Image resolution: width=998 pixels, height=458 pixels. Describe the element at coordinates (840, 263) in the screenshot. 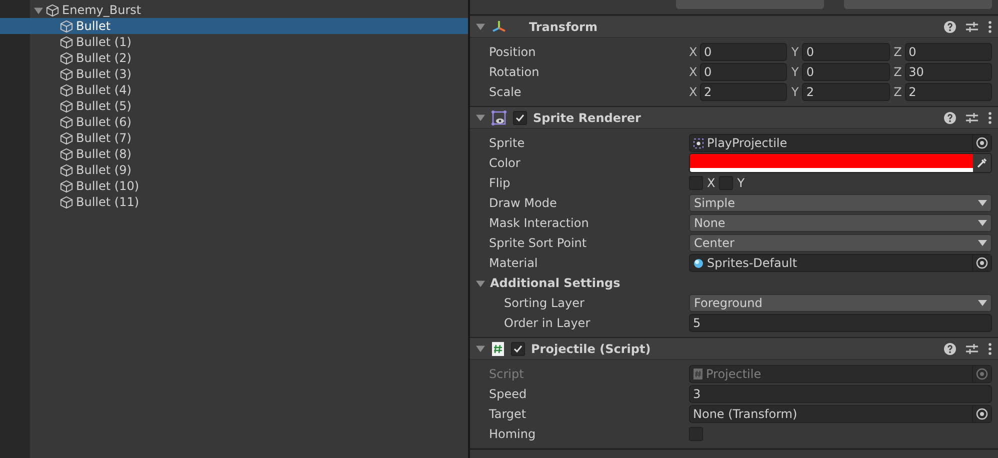

I see `object-field: Sprites-Default` at that location.